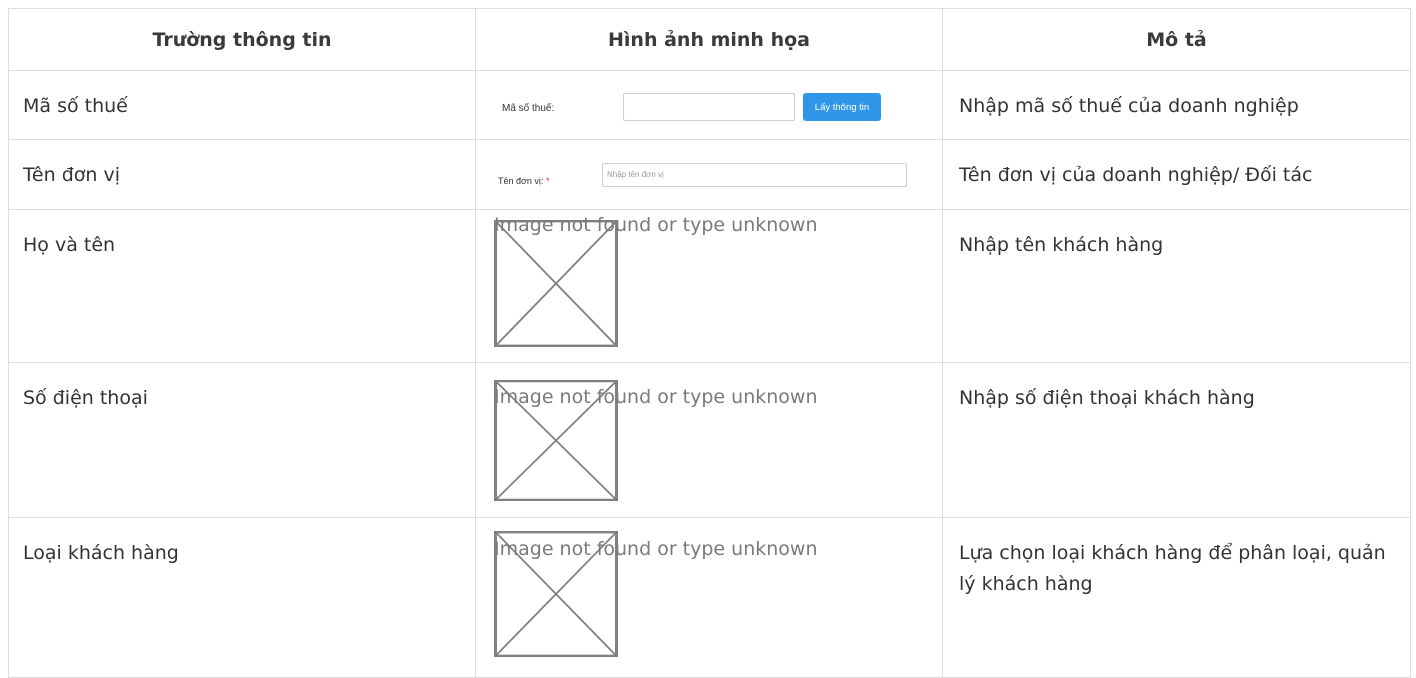  What do you see at coordinates (242, 440) in the screenshot?
I see `field-name: Số điện thoại` at bounding box center [242, 440].